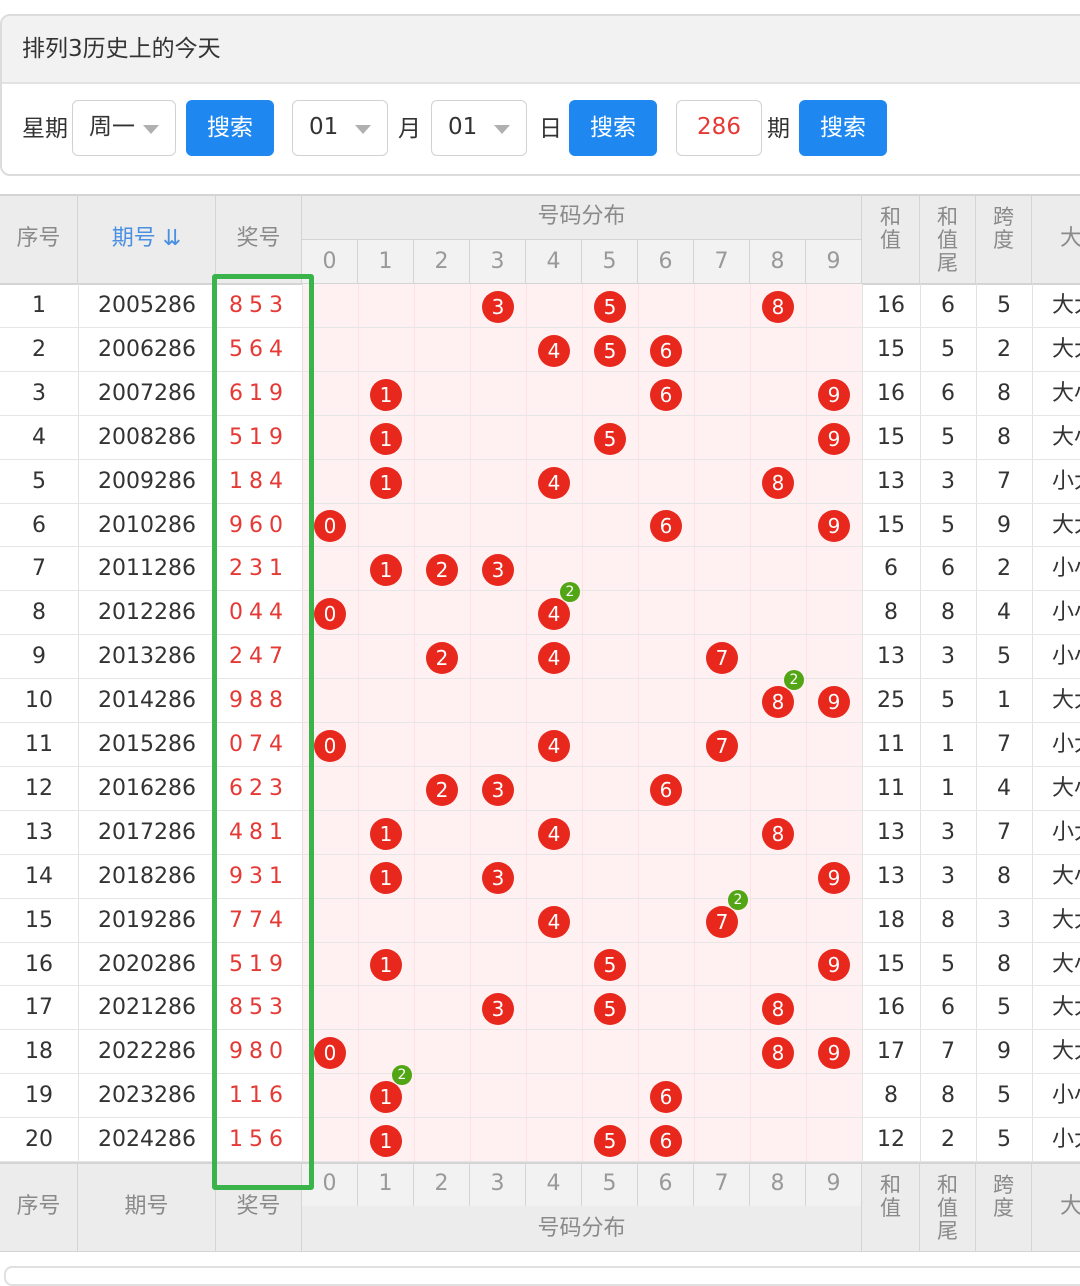  Describe the element at coordinates (259, 393) in the screenshot. I see `row-prize: 619` at that location.